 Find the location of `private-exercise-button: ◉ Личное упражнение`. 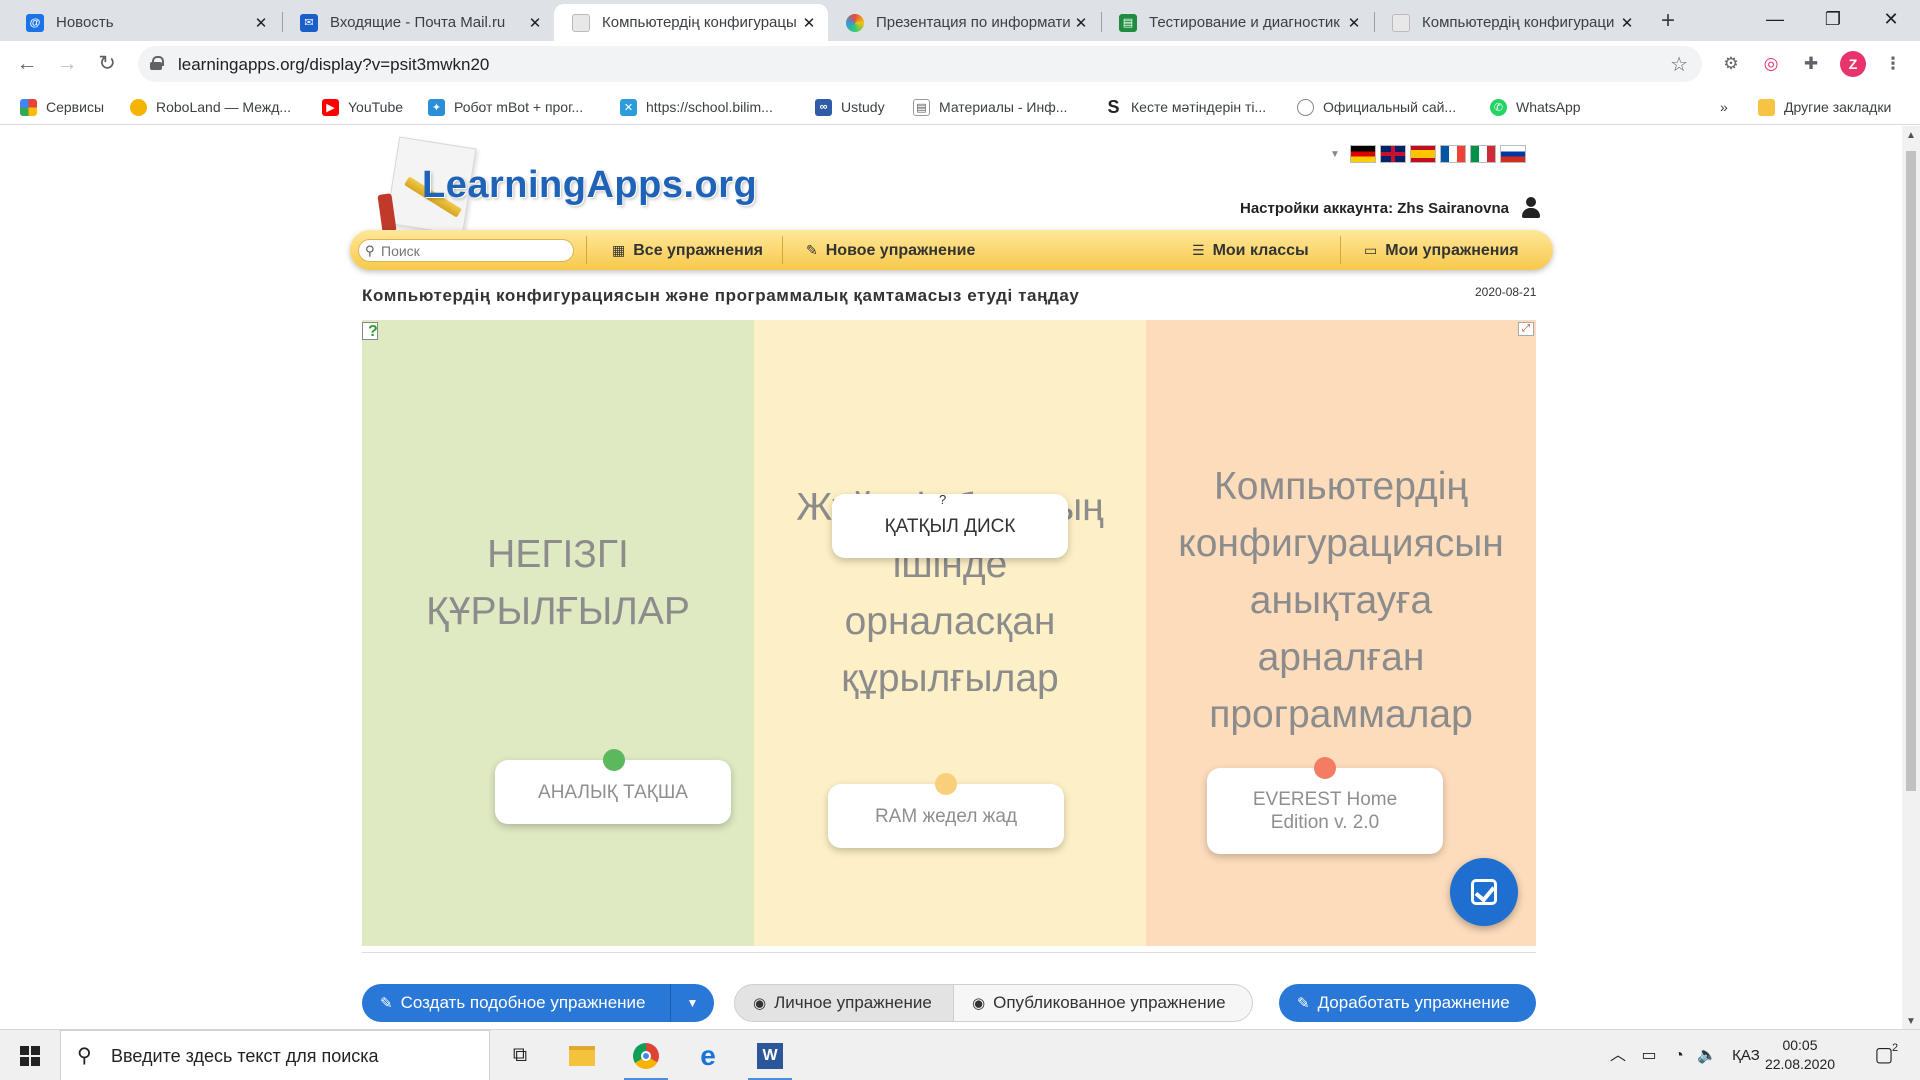

private-exercise-button: ◉ Личное упражнение is located at coordinates (844, 1003).